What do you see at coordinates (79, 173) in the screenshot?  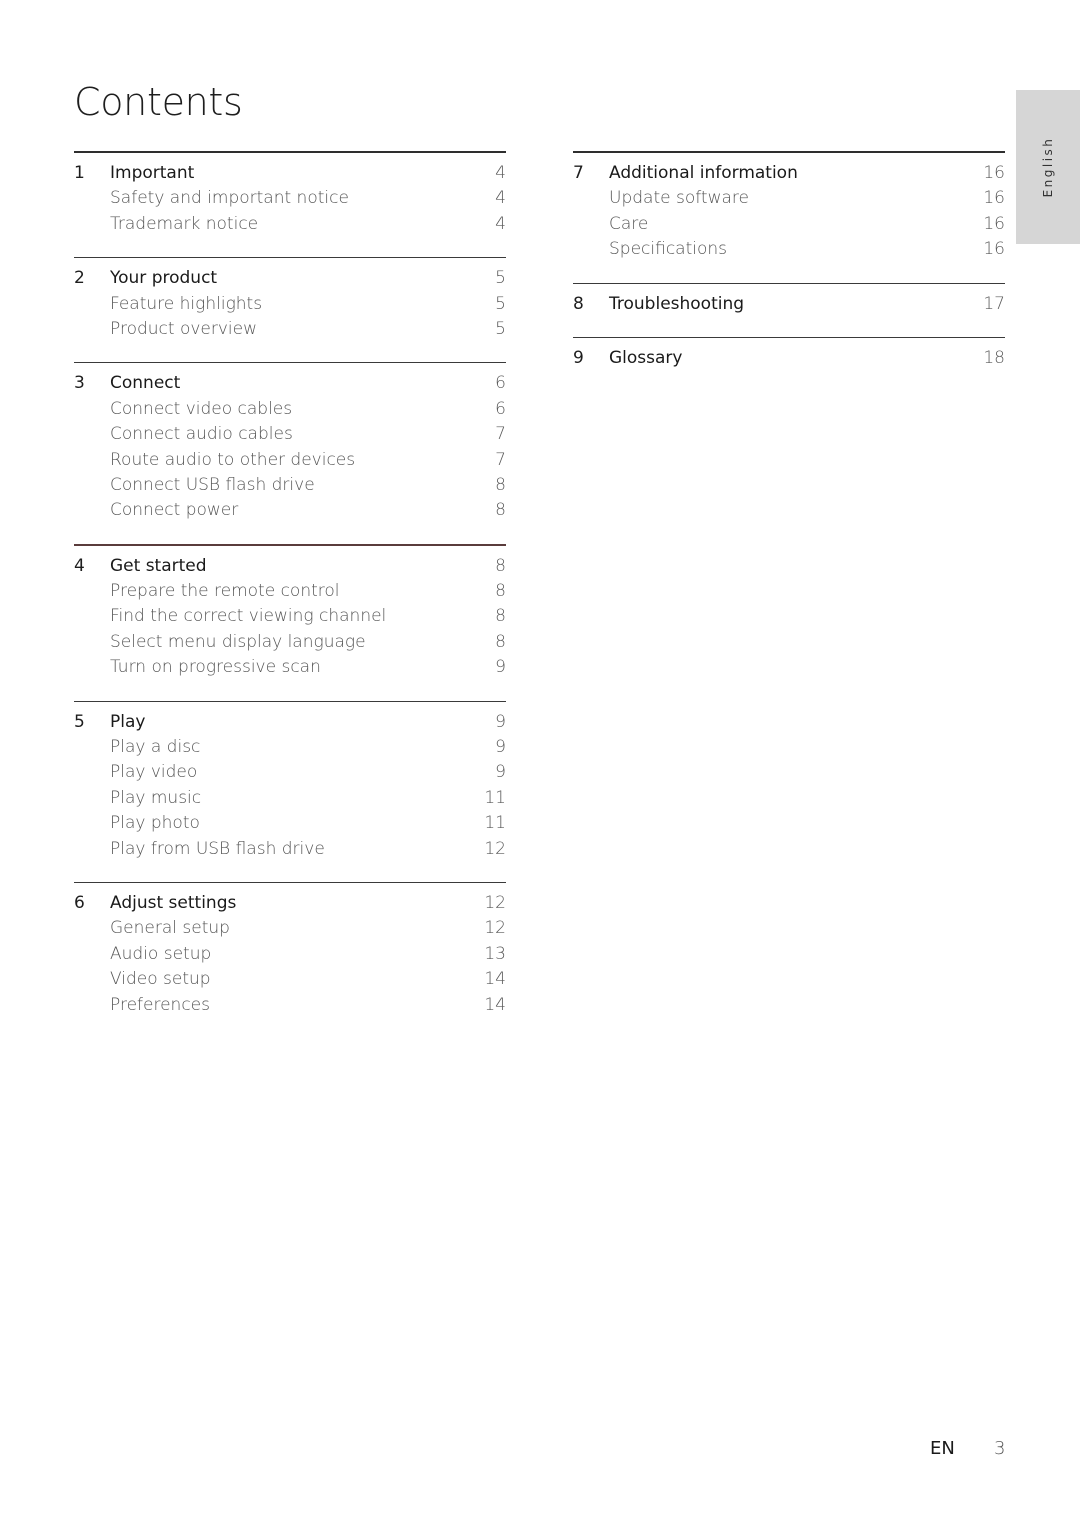 I see `chapter-number: 1` at bounding box center [79, 173].